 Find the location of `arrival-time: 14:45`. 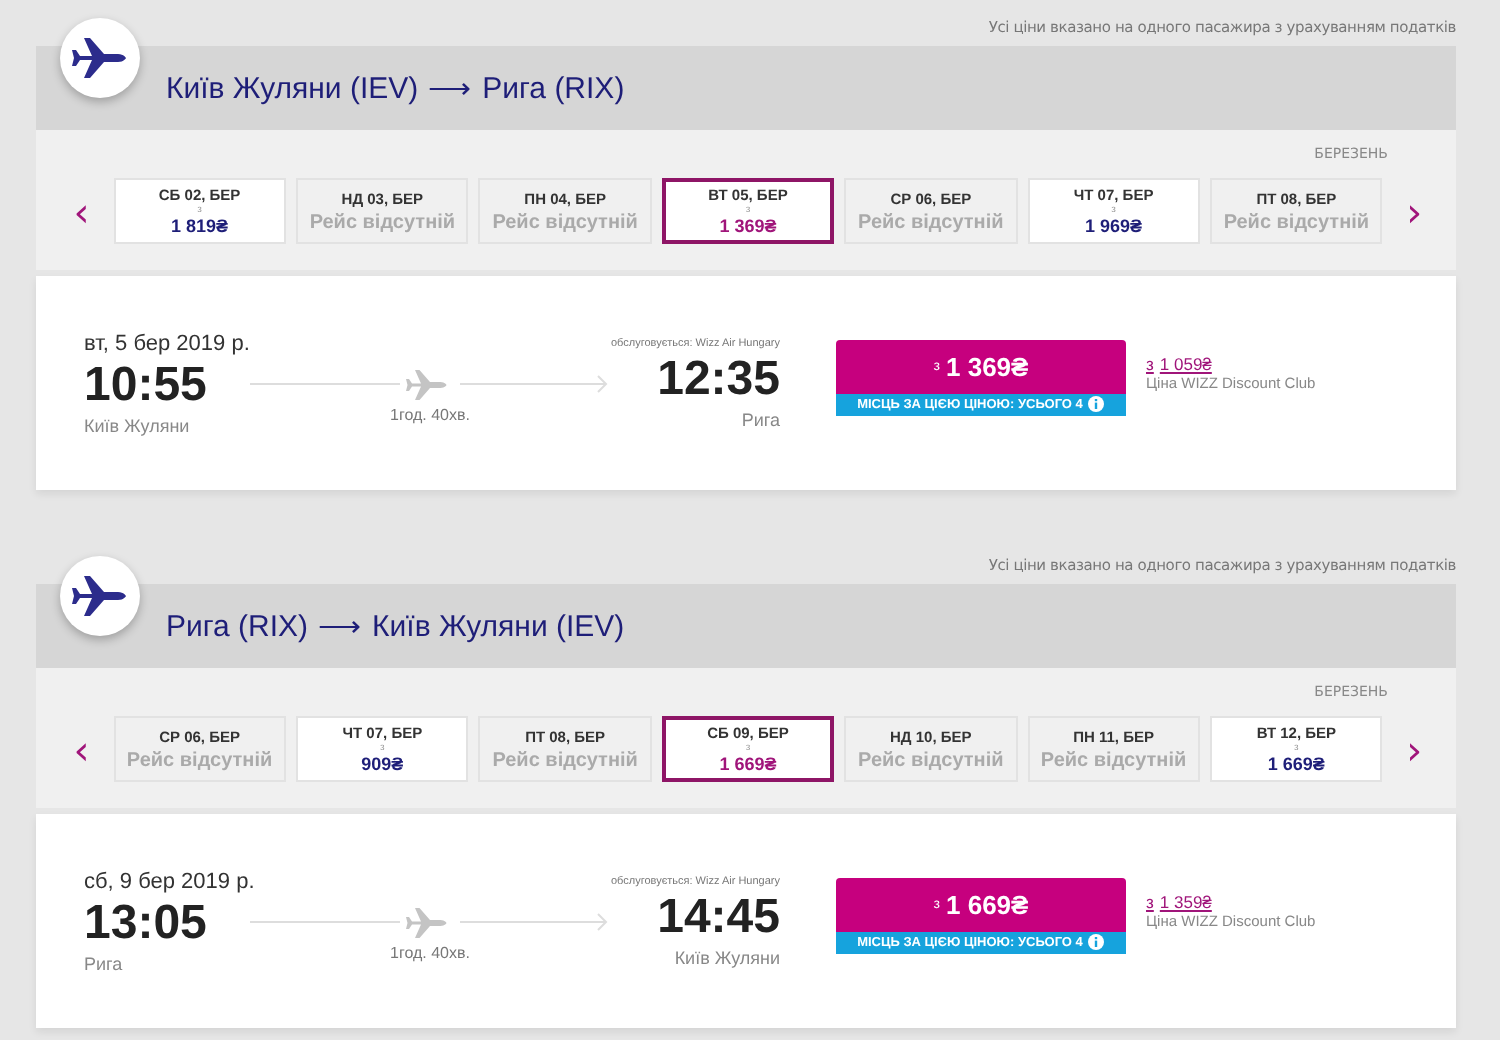

arrival-time: 14:45 is located at coordinates (718, 917).